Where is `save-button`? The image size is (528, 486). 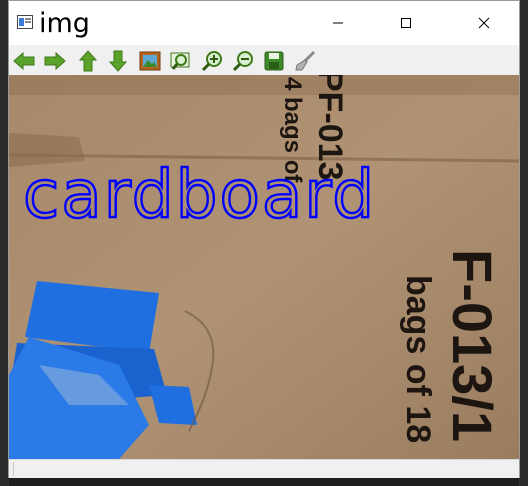
save-button is located at coordinates (274, 61).